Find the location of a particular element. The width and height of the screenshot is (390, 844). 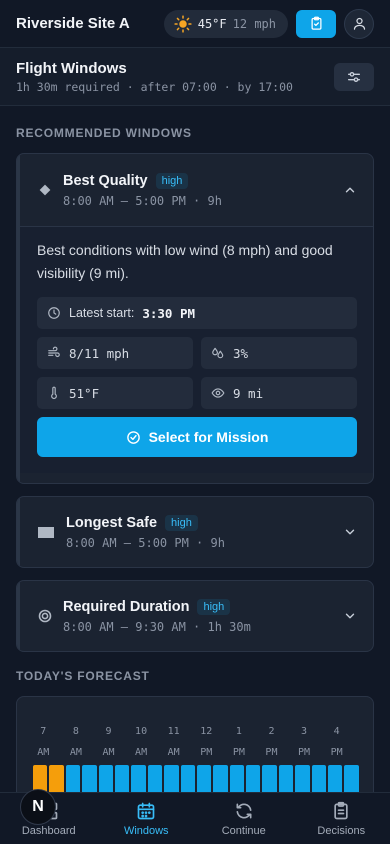

top-bar: Riverside Site A 45°F 12 mph is located at coordinates (195, 24).